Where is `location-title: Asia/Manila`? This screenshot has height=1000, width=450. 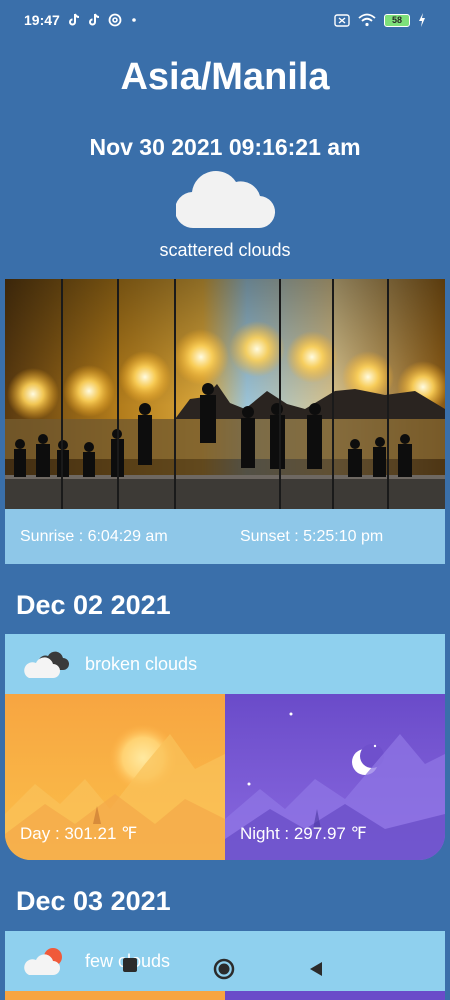
location-title: Asia/Manila is located at coordinates (225, 77).